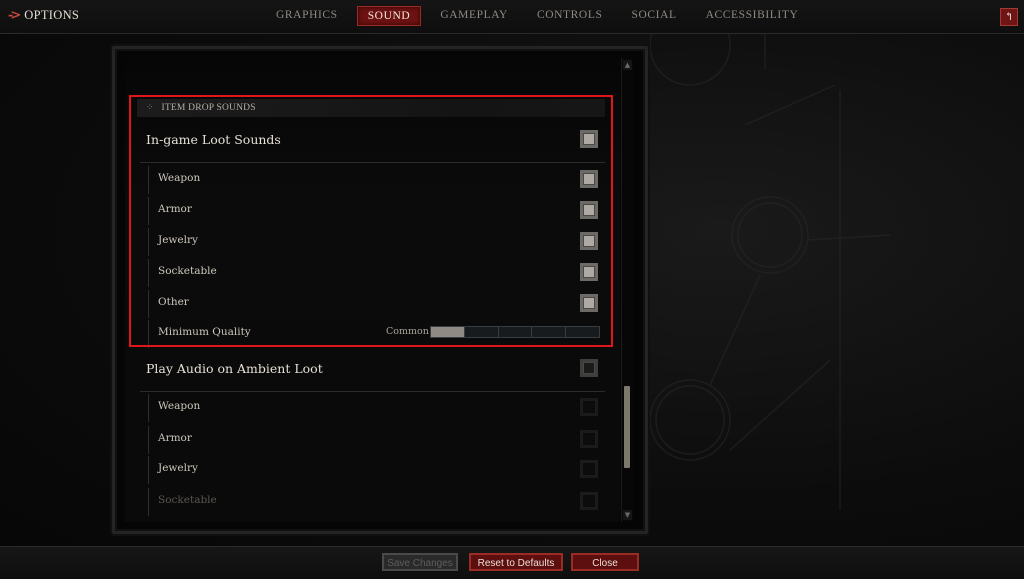  Describe the element at coordinates (14, 15) in the screenshot. I see `arrow-right-icon: ->` at that location.